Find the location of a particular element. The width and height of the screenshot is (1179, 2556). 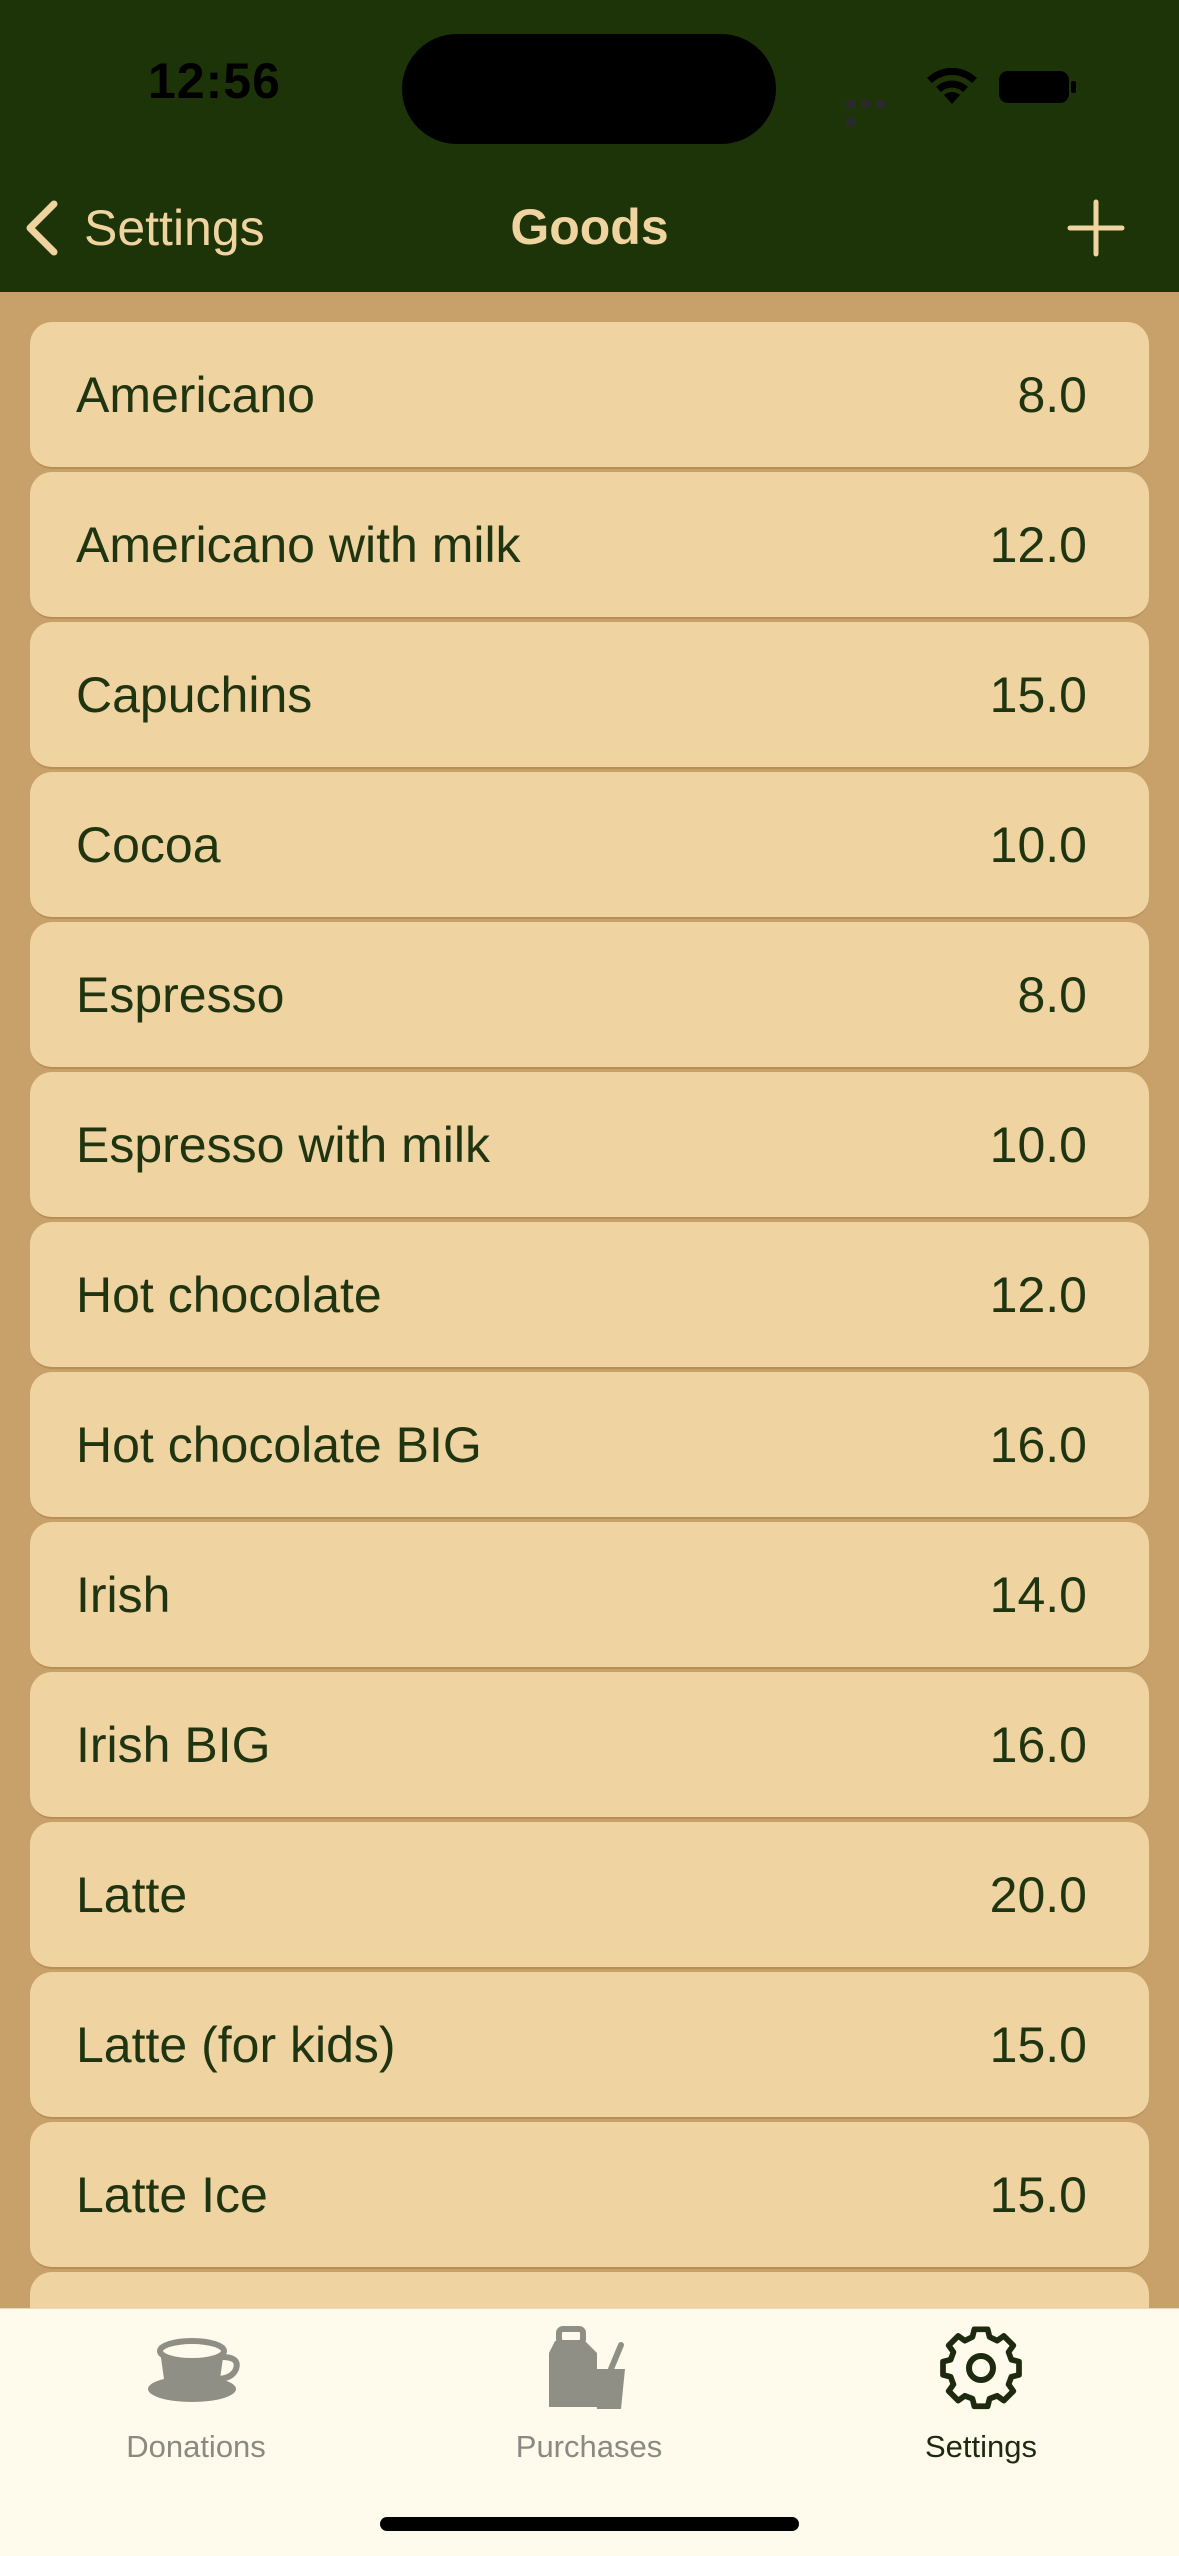

goods-item-name: Hot chocolate is located at coordinates (229, 1294).